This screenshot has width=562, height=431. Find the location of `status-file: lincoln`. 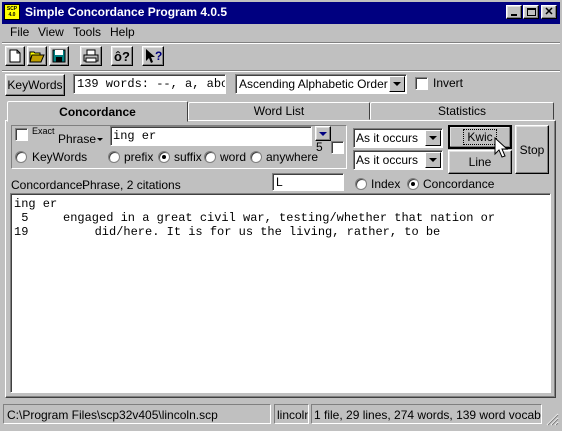

status-file: lincoln is located at coordinates (293, 415).